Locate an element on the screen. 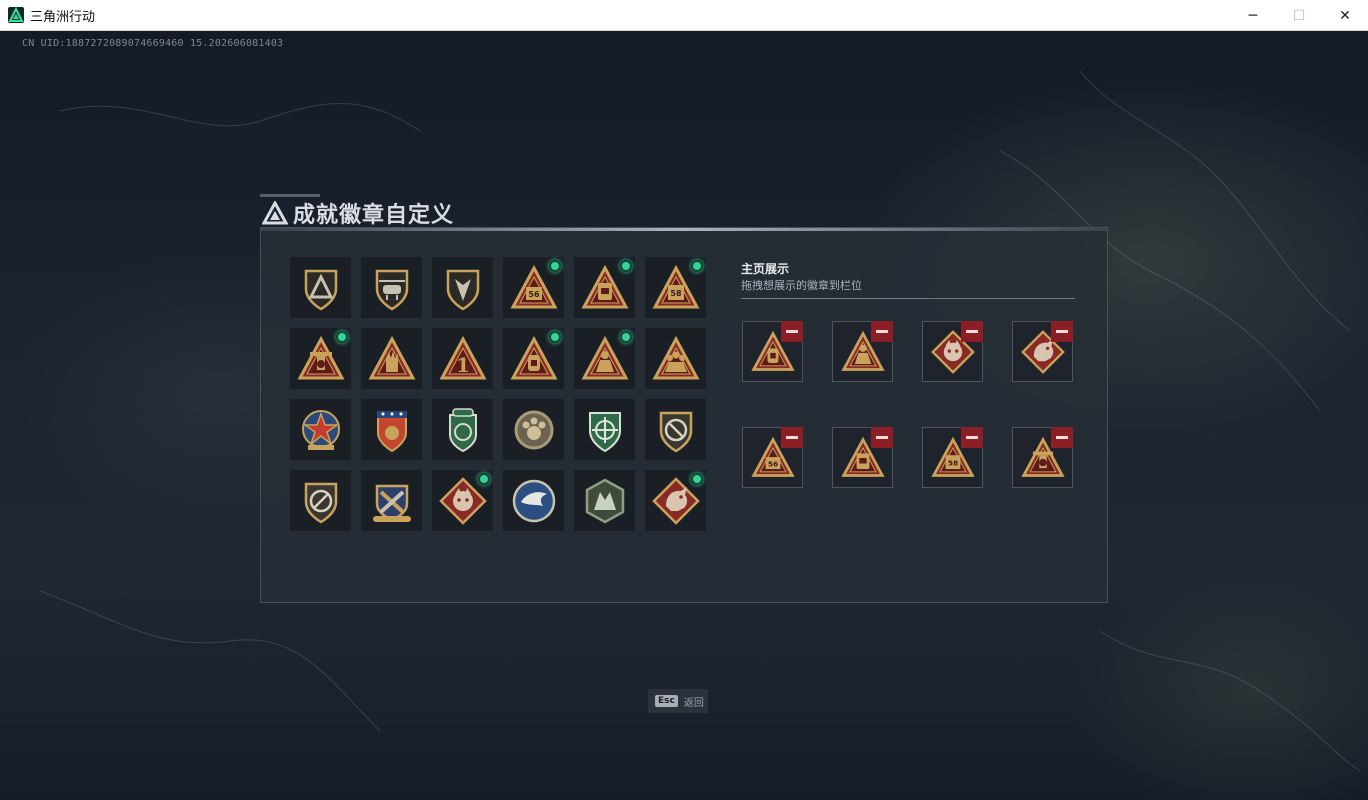 The width and height of the screenshot is (1368, 800). hex-wolf-emblem-icon is located at coordinates (605, 501).